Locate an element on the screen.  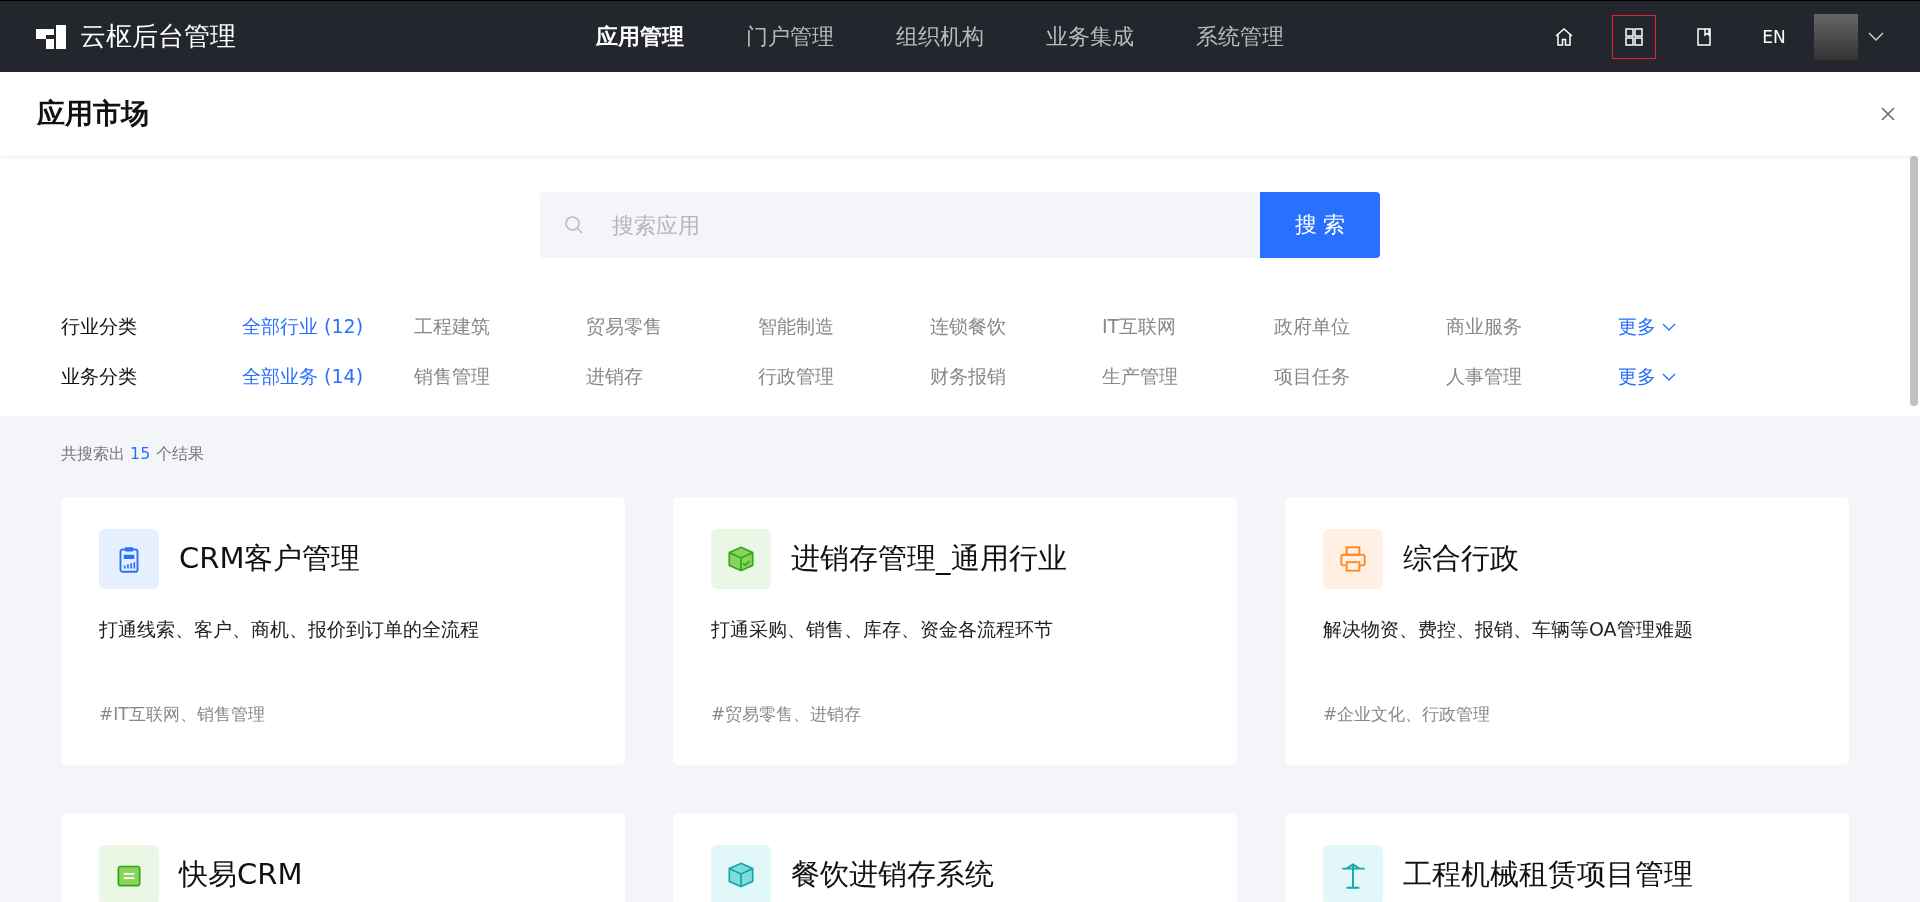
grid-icon is located at coordinates (1634, 36).